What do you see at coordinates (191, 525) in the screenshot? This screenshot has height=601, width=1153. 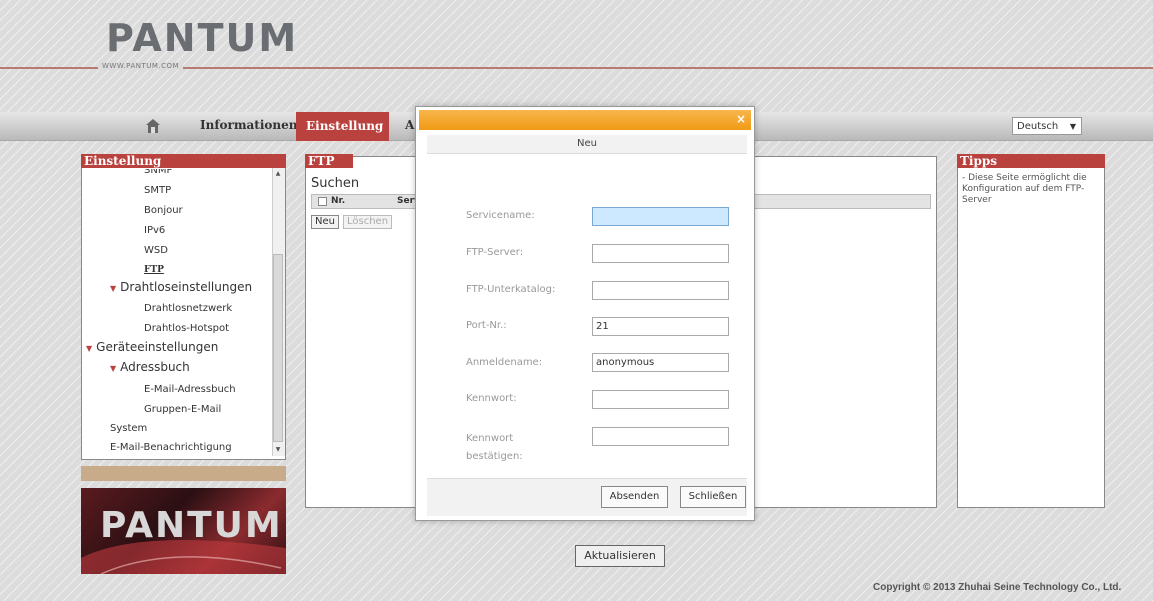 I see `banner-logo: PANTUM` at bounding box center [191, 525].